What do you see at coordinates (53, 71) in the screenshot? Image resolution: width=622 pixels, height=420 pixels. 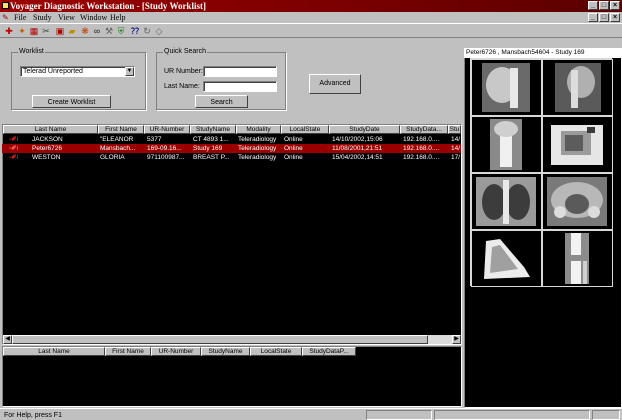 I see `worklist-select-value: Telerad Unreported` at bounding box center [53, 71].